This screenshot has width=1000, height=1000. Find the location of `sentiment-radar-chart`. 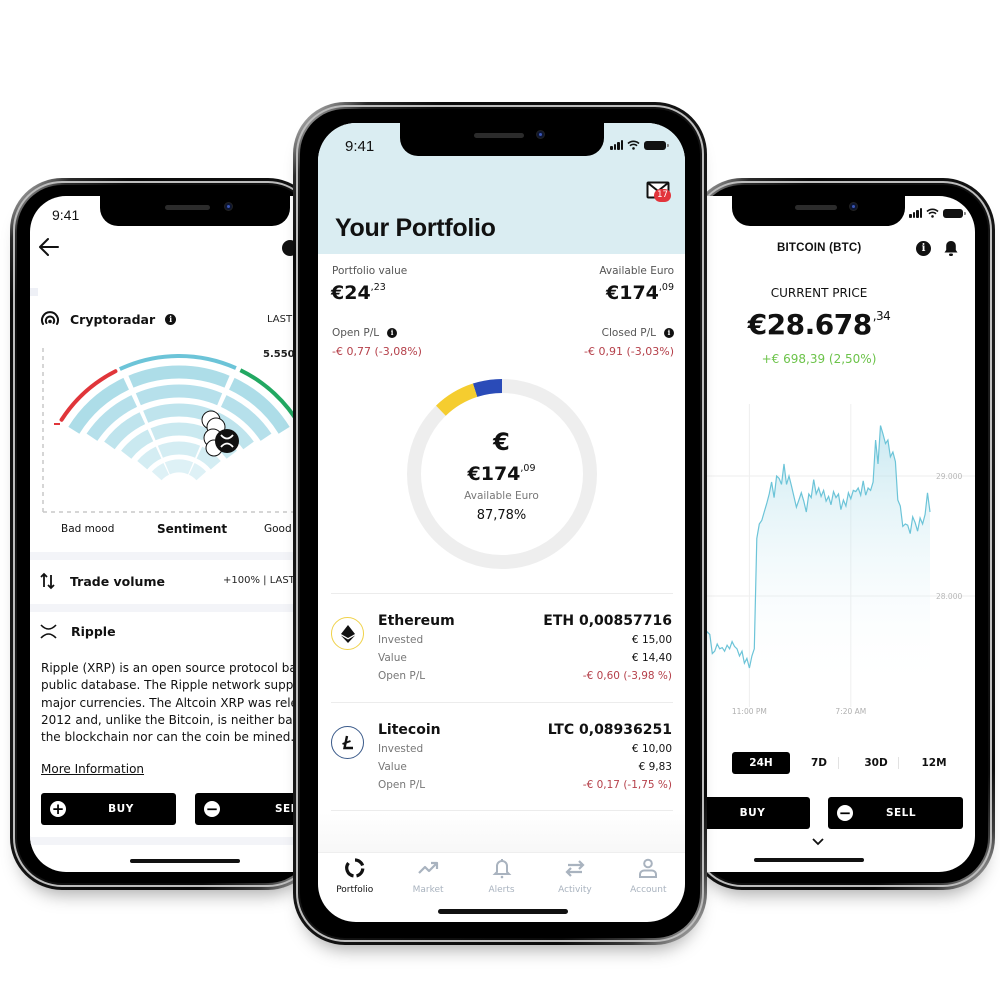

sentiment-radar-chart is located at coordinates (181, 430).